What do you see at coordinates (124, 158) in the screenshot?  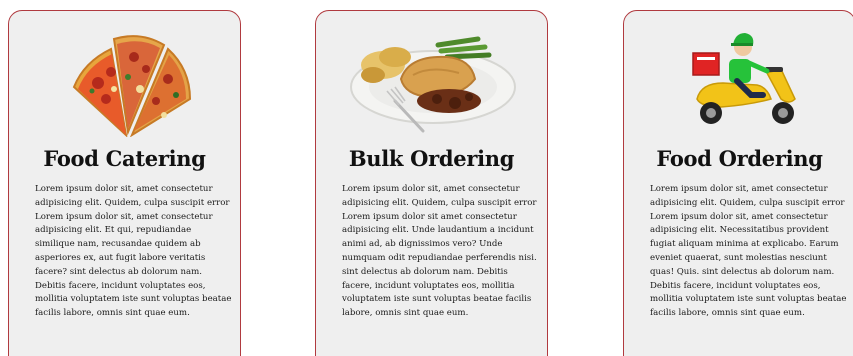 I see `card-title: Food Catering` at bounding box center [124, 158].